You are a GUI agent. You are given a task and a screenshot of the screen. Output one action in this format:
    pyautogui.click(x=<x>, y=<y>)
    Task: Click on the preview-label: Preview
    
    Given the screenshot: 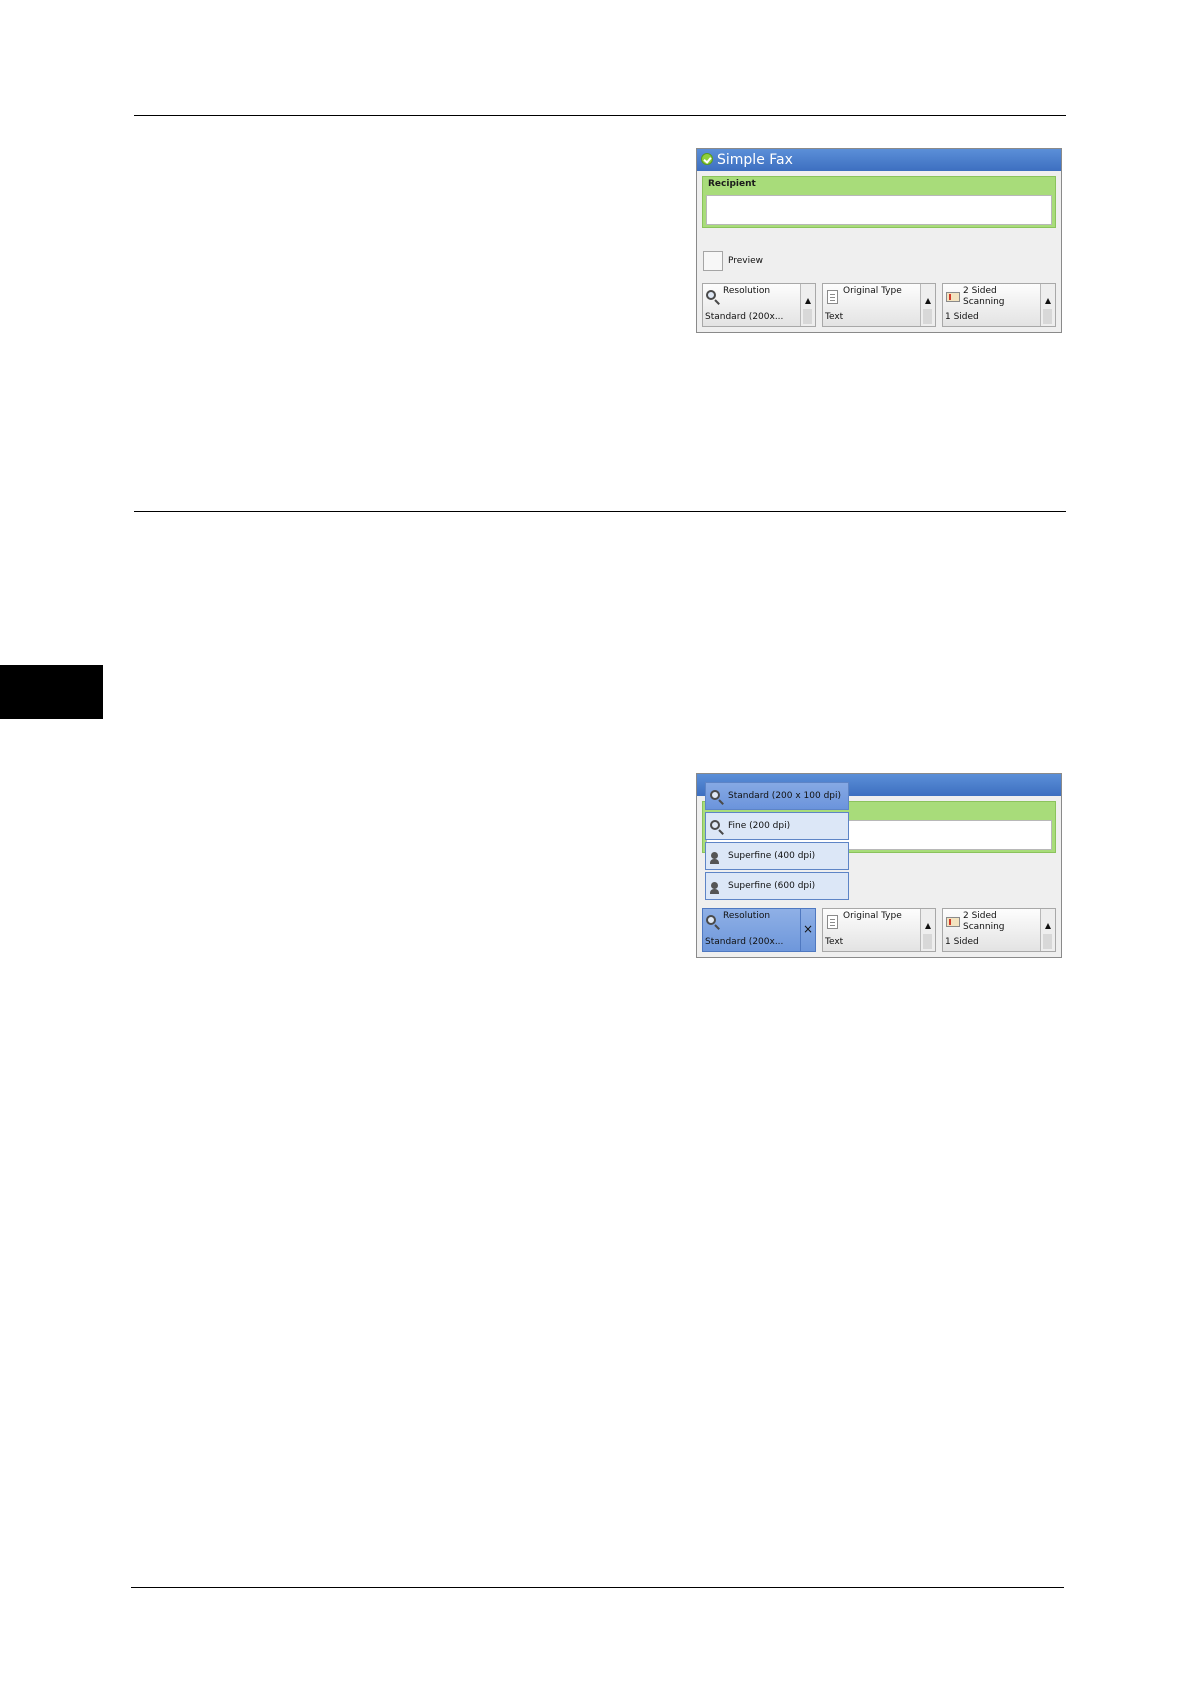 What is the action you would take?
    pyautogui.click(x=746, y=261)
    